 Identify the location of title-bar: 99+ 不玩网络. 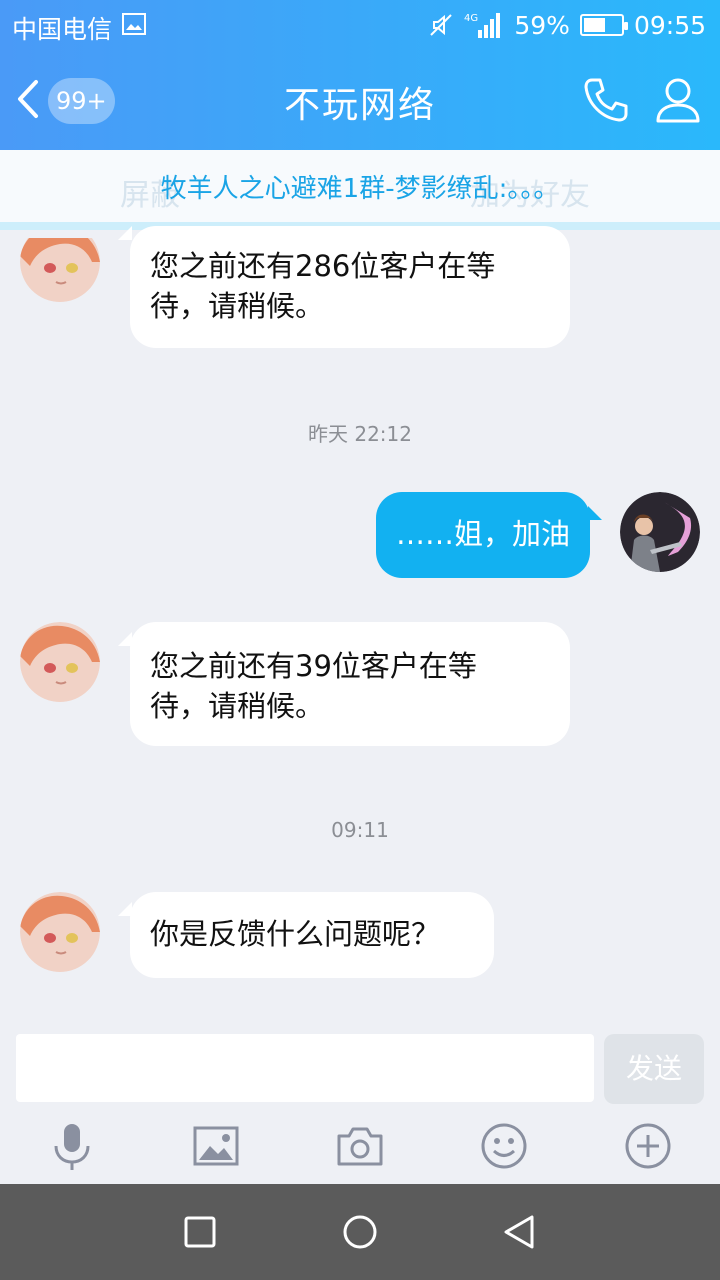
(360, 100).